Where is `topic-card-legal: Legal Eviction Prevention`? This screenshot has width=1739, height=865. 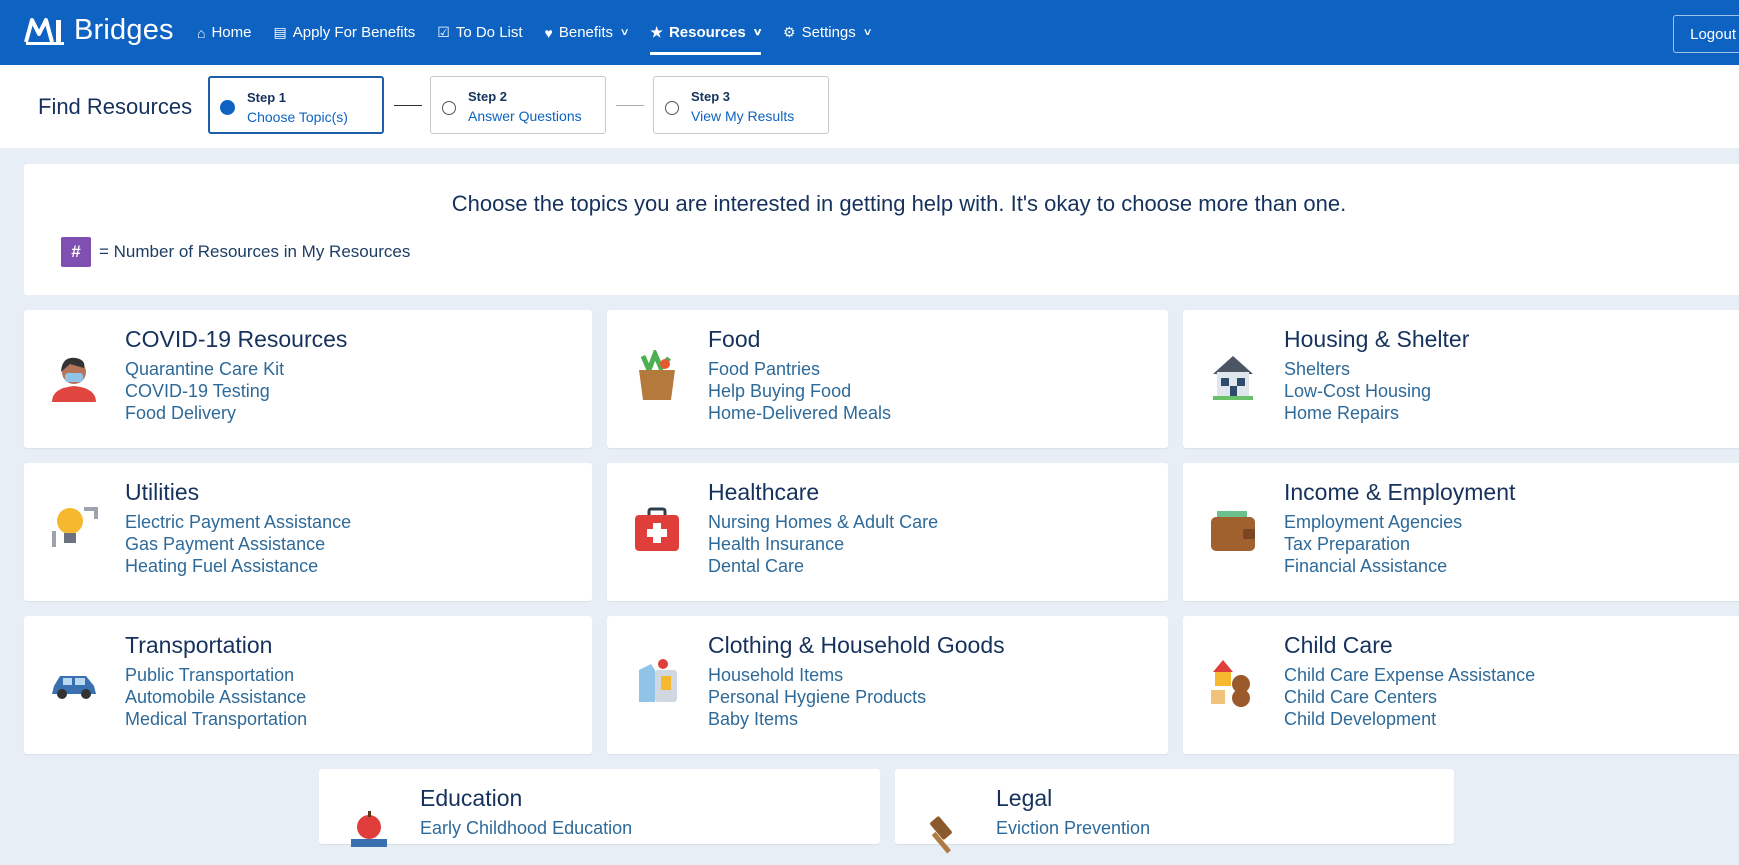
topic-card-legal: Legal Eviction Prevention is located at coordinates (1174, 811).